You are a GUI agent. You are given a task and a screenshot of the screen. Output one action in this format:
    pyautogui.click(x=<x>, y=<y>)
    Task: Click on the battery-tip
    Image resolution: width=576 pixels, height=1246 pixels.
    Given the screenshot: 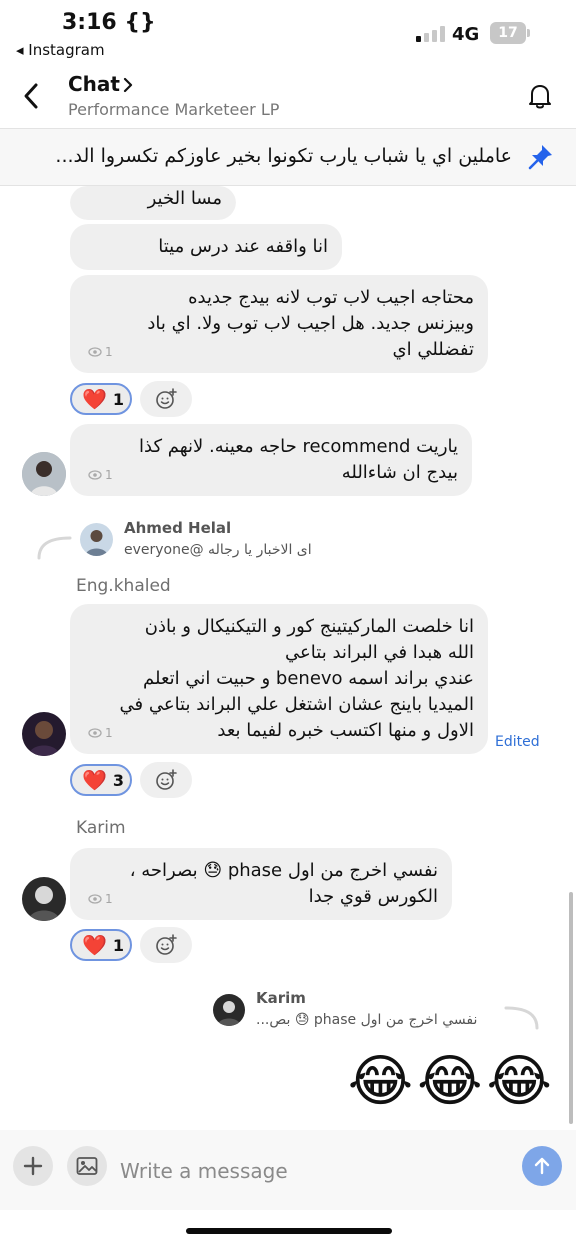 What is the action you would take?
    pyautogui.click(x=528, y=33)
    